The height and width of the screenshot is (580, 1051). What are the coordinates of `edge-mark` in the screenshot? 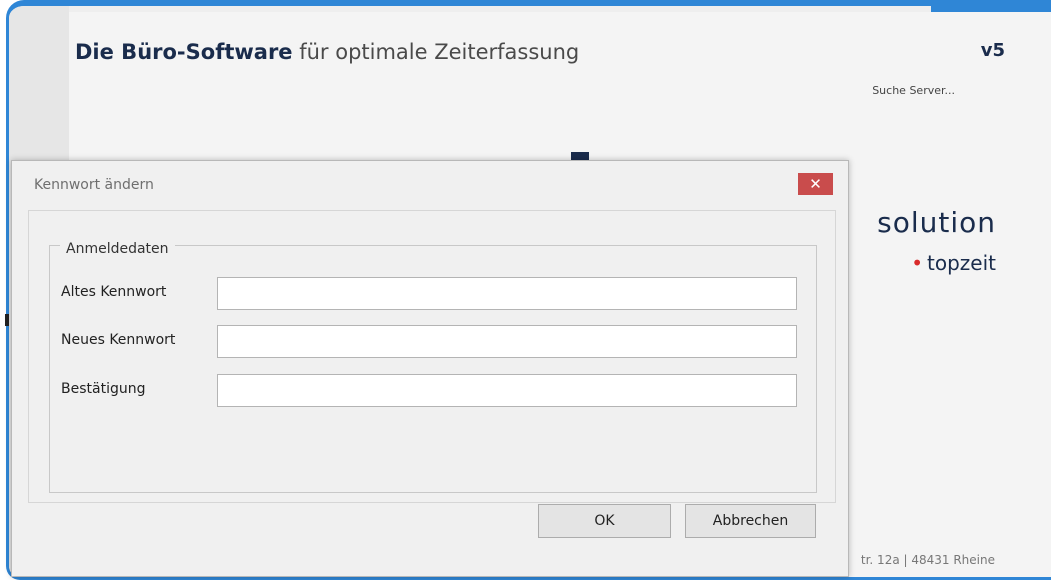 It's located at (7, 320).